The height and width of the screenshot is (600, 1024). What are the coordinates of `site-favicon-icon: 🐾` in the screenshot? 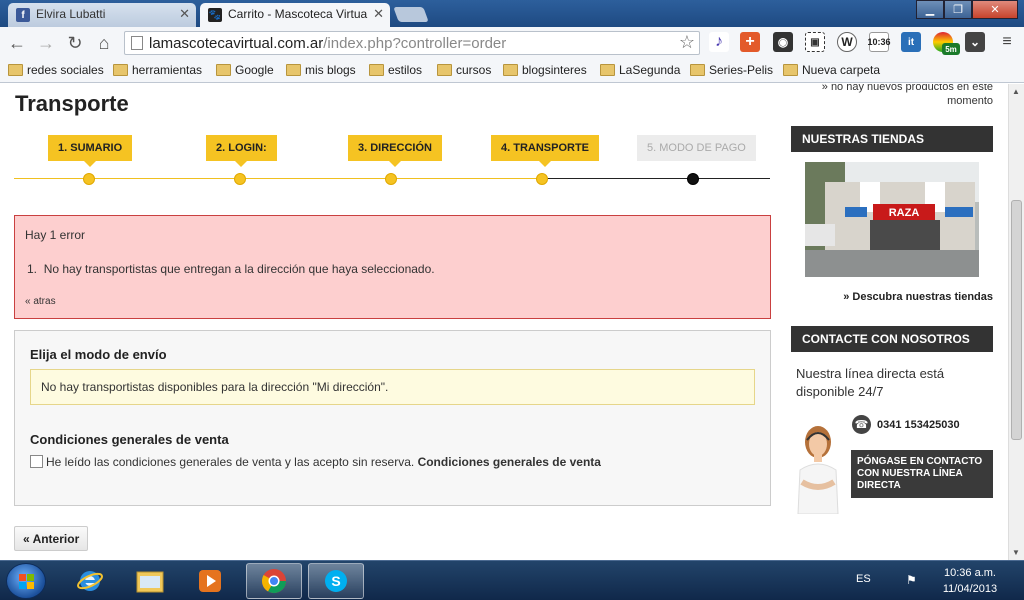 It's located at (215, 15).